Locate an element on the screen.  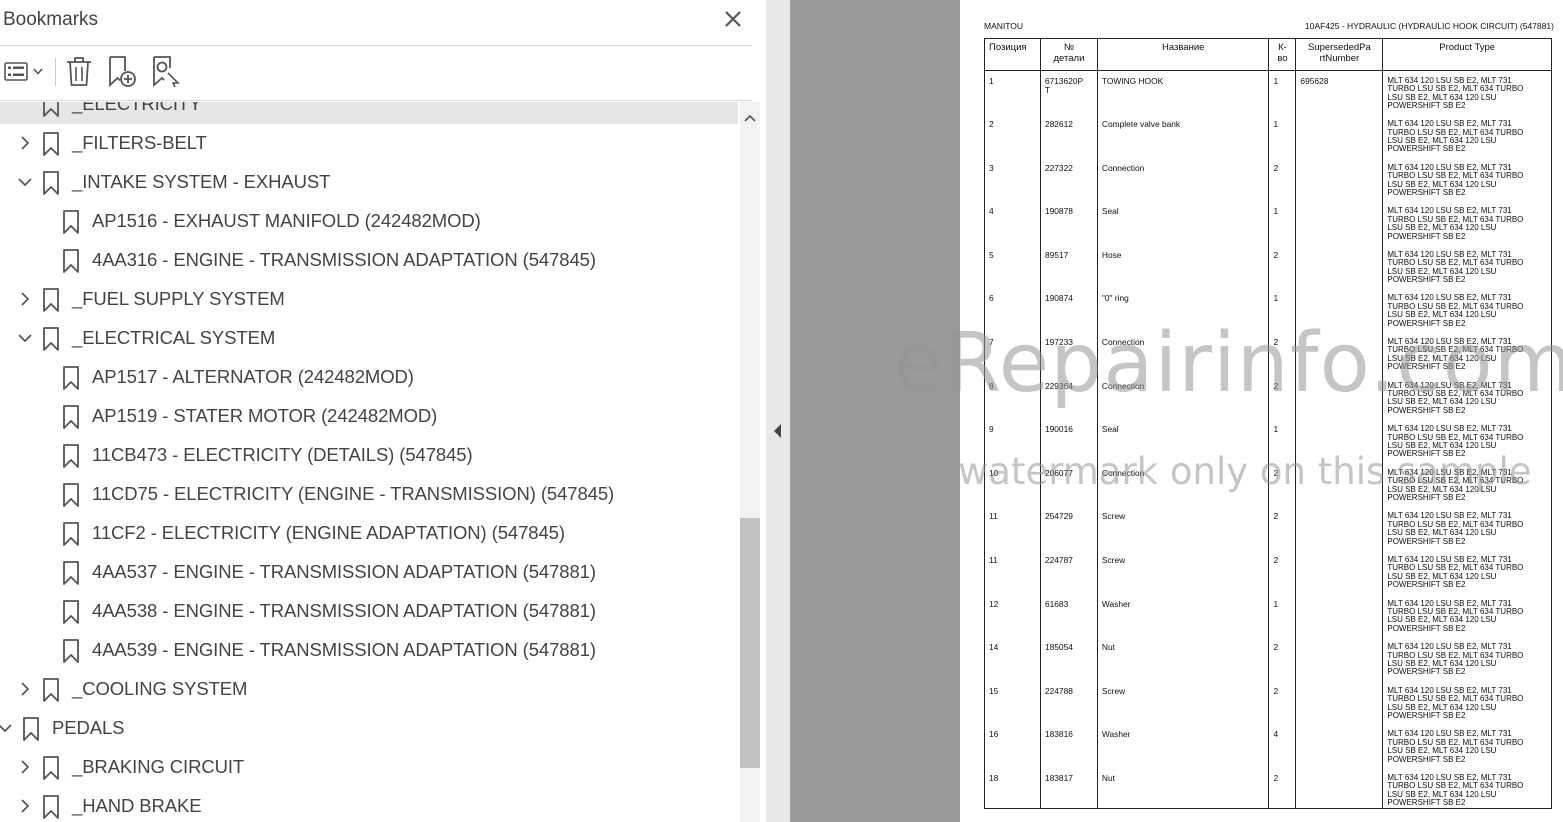
find-bookmark-icon is located at coordinates (166, 71).